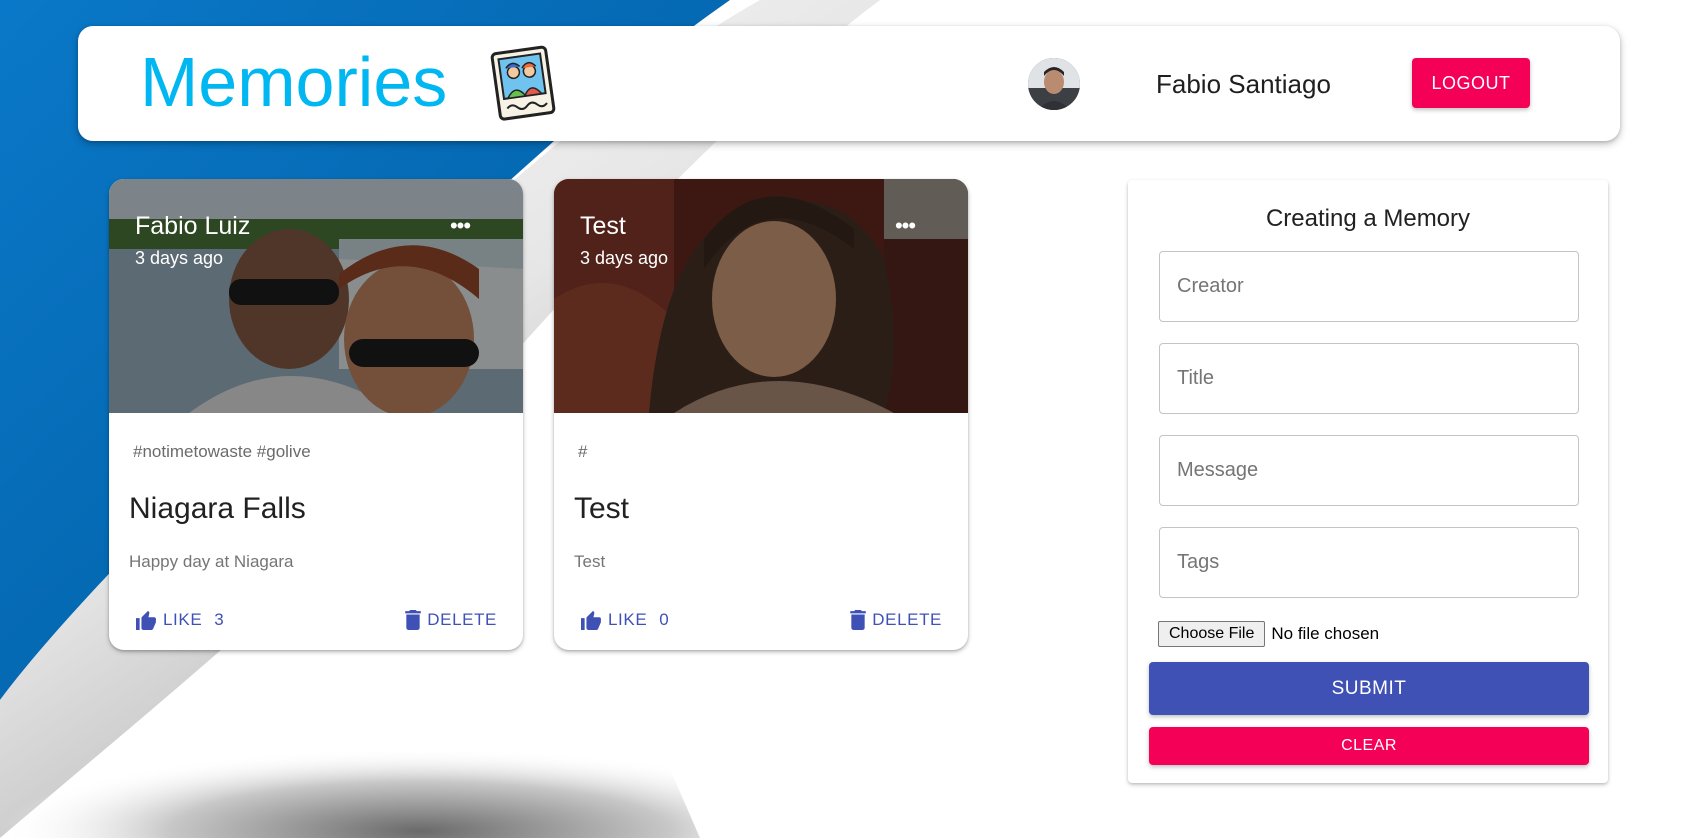  I want to click on tags-input, so click(1369, 562).